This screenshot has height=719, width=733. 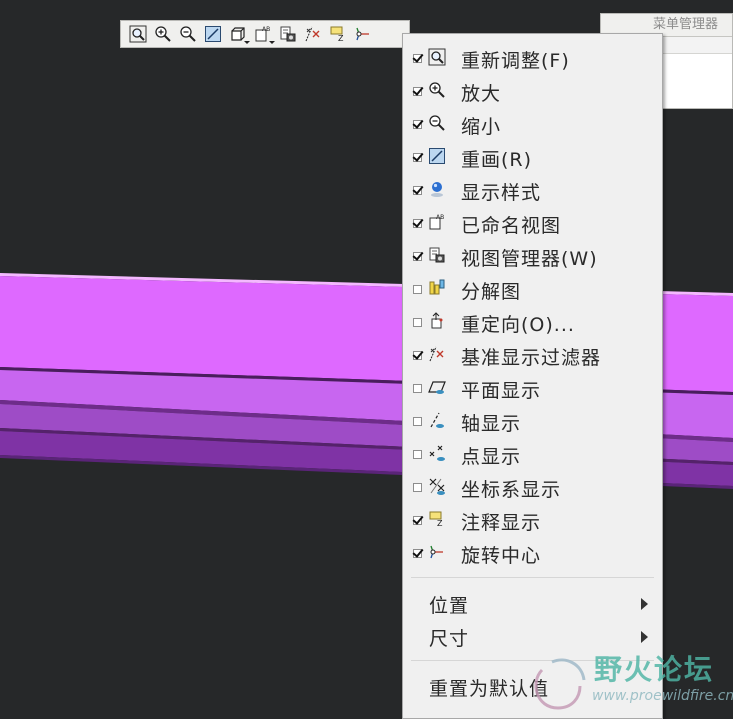 I want to click on note-display-button: Z, so click(x=338, y=34).